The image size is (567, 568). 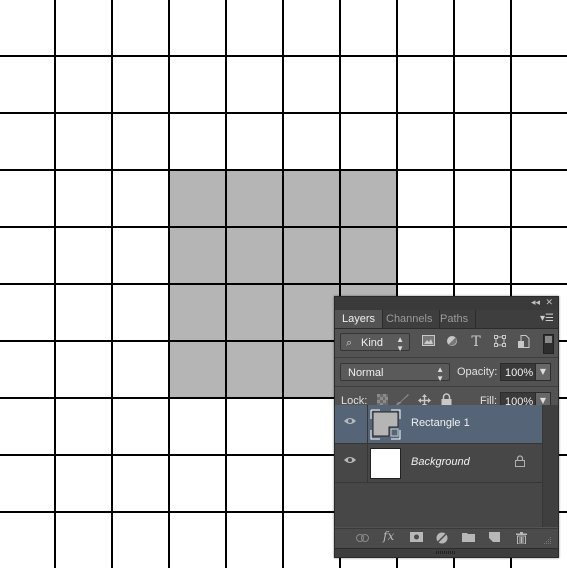 What do you see at coordinates (388, 536) in the screenshot?
I see `fx-icon: fx` at bounding box center [388, 536].